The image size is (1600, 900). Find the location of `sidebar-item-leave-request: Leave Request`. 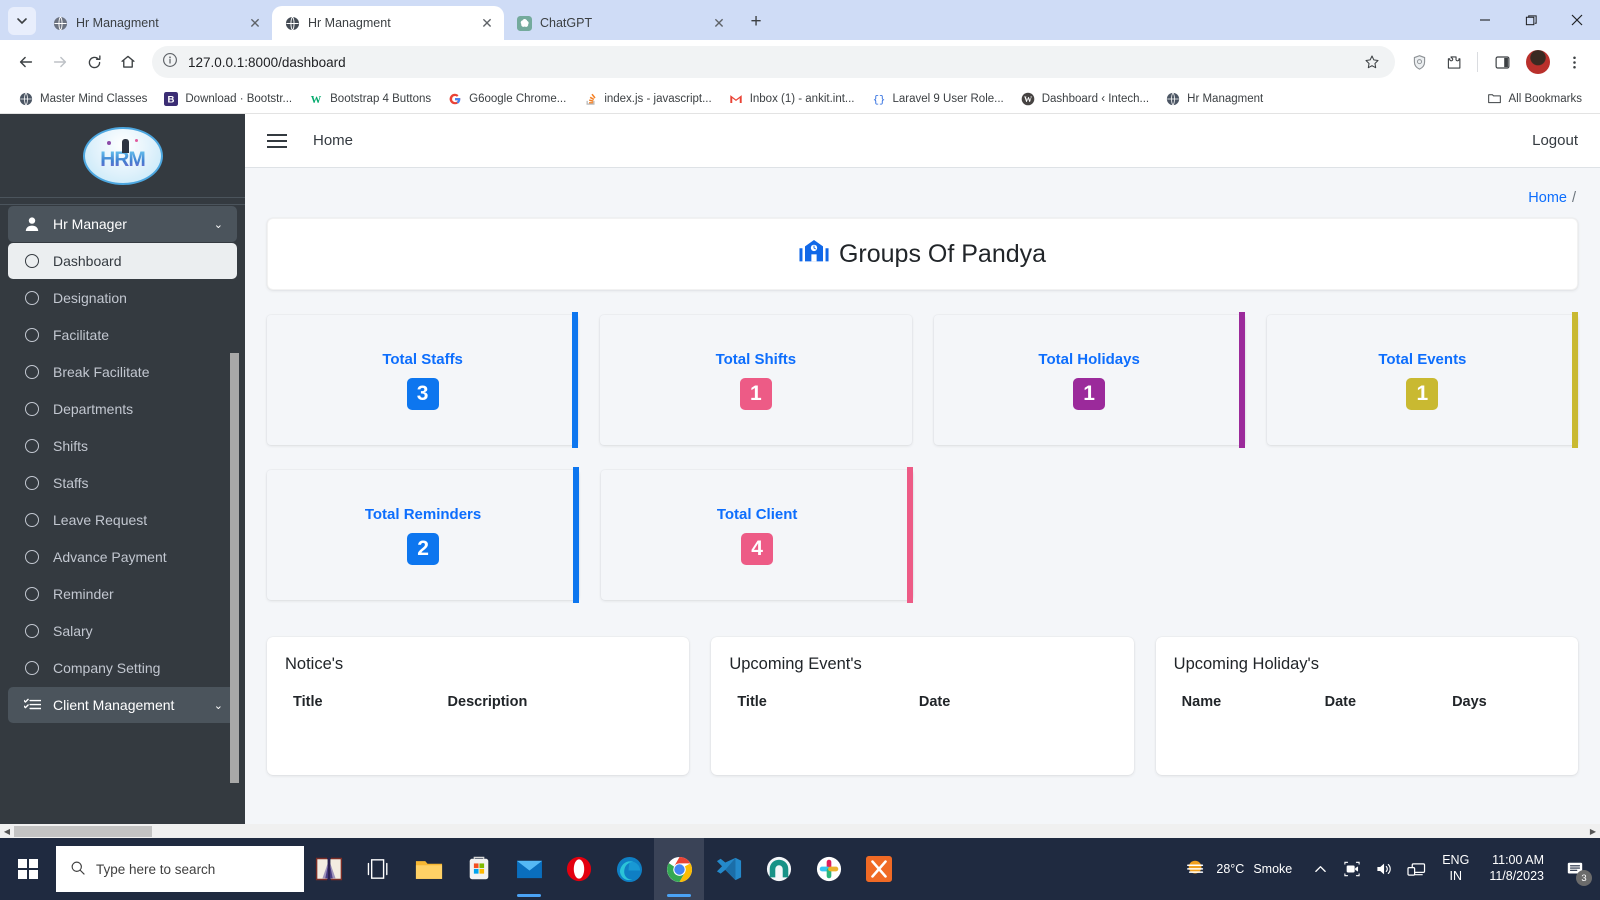

sidebar-item-leave-request: Leave Request is located at coordinates (122, 520).